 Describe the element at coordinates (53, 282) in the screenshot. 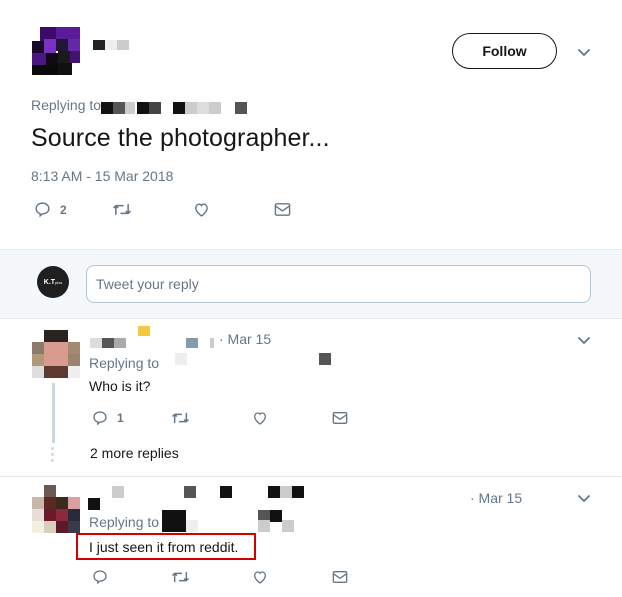

I see `user-avatar: K.T pics` at that location.